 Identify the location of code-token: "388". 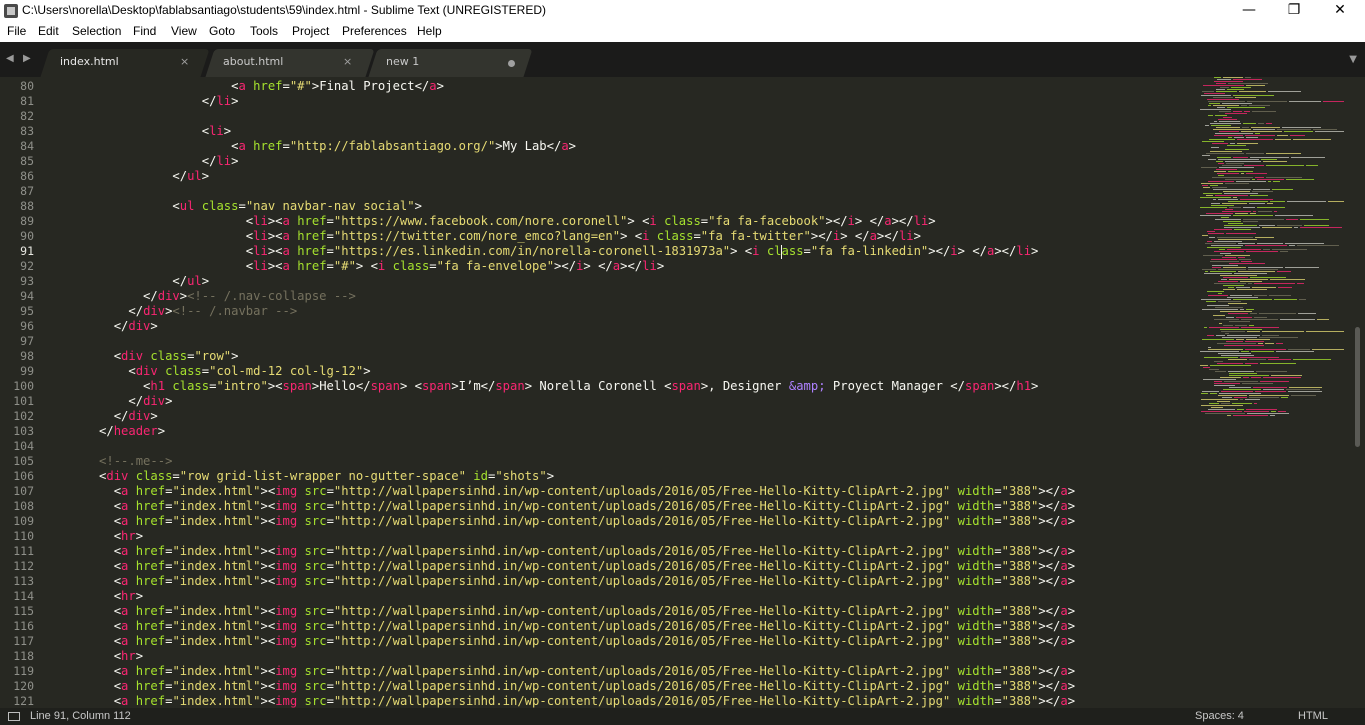
(1020, 521).